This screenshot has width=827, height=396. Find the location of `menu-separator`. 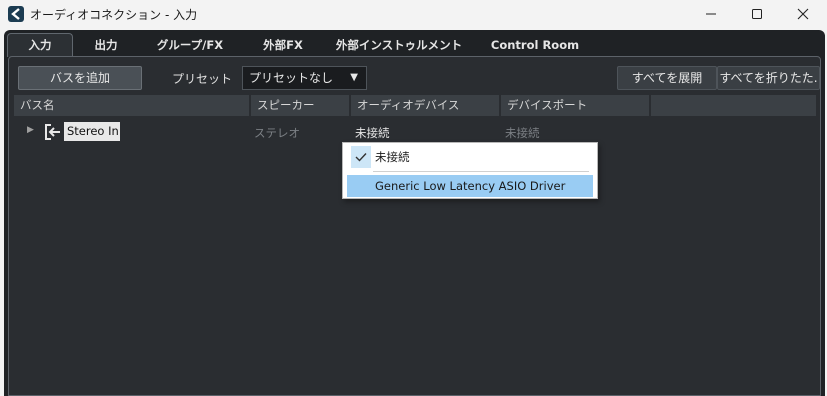

menu-separator is located at coordinates (481, 171).